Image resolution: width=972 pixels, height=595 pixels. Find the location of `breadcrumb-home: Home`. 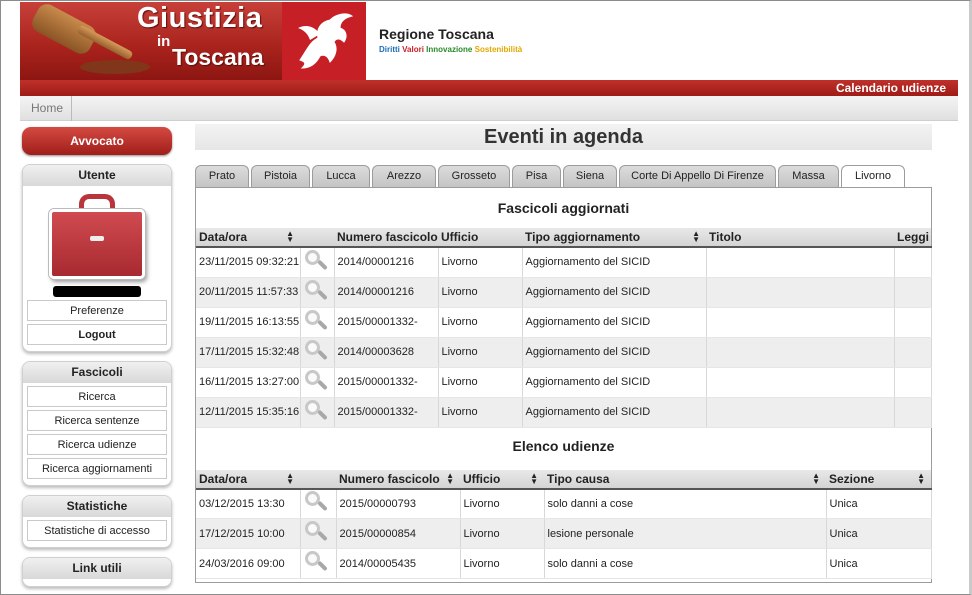

breadcrumb-home: Home is located at coordinates (46, 108).